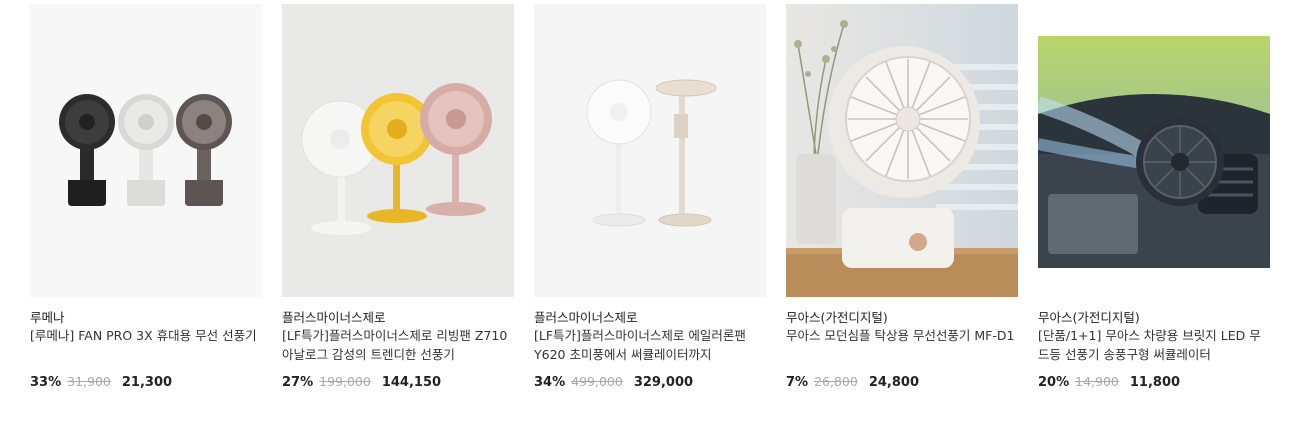 Image resolution: width=1293 pixels, height=426 pixels. Describe the element at coordinates (89, 381) in the screenshot. I see `original-price: 31,900` at that location.